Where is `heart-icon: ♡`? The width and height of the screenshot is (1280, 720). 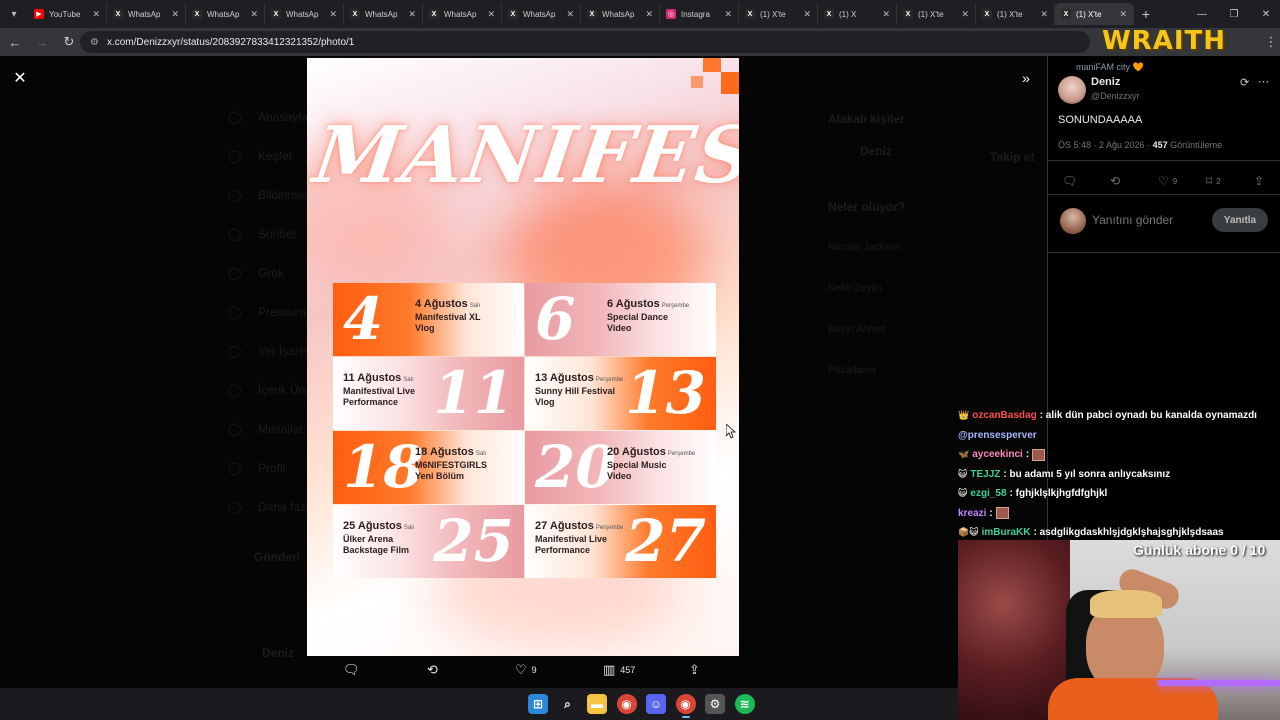 heart-icon: ♡ is located at coordinates (1163, 181).